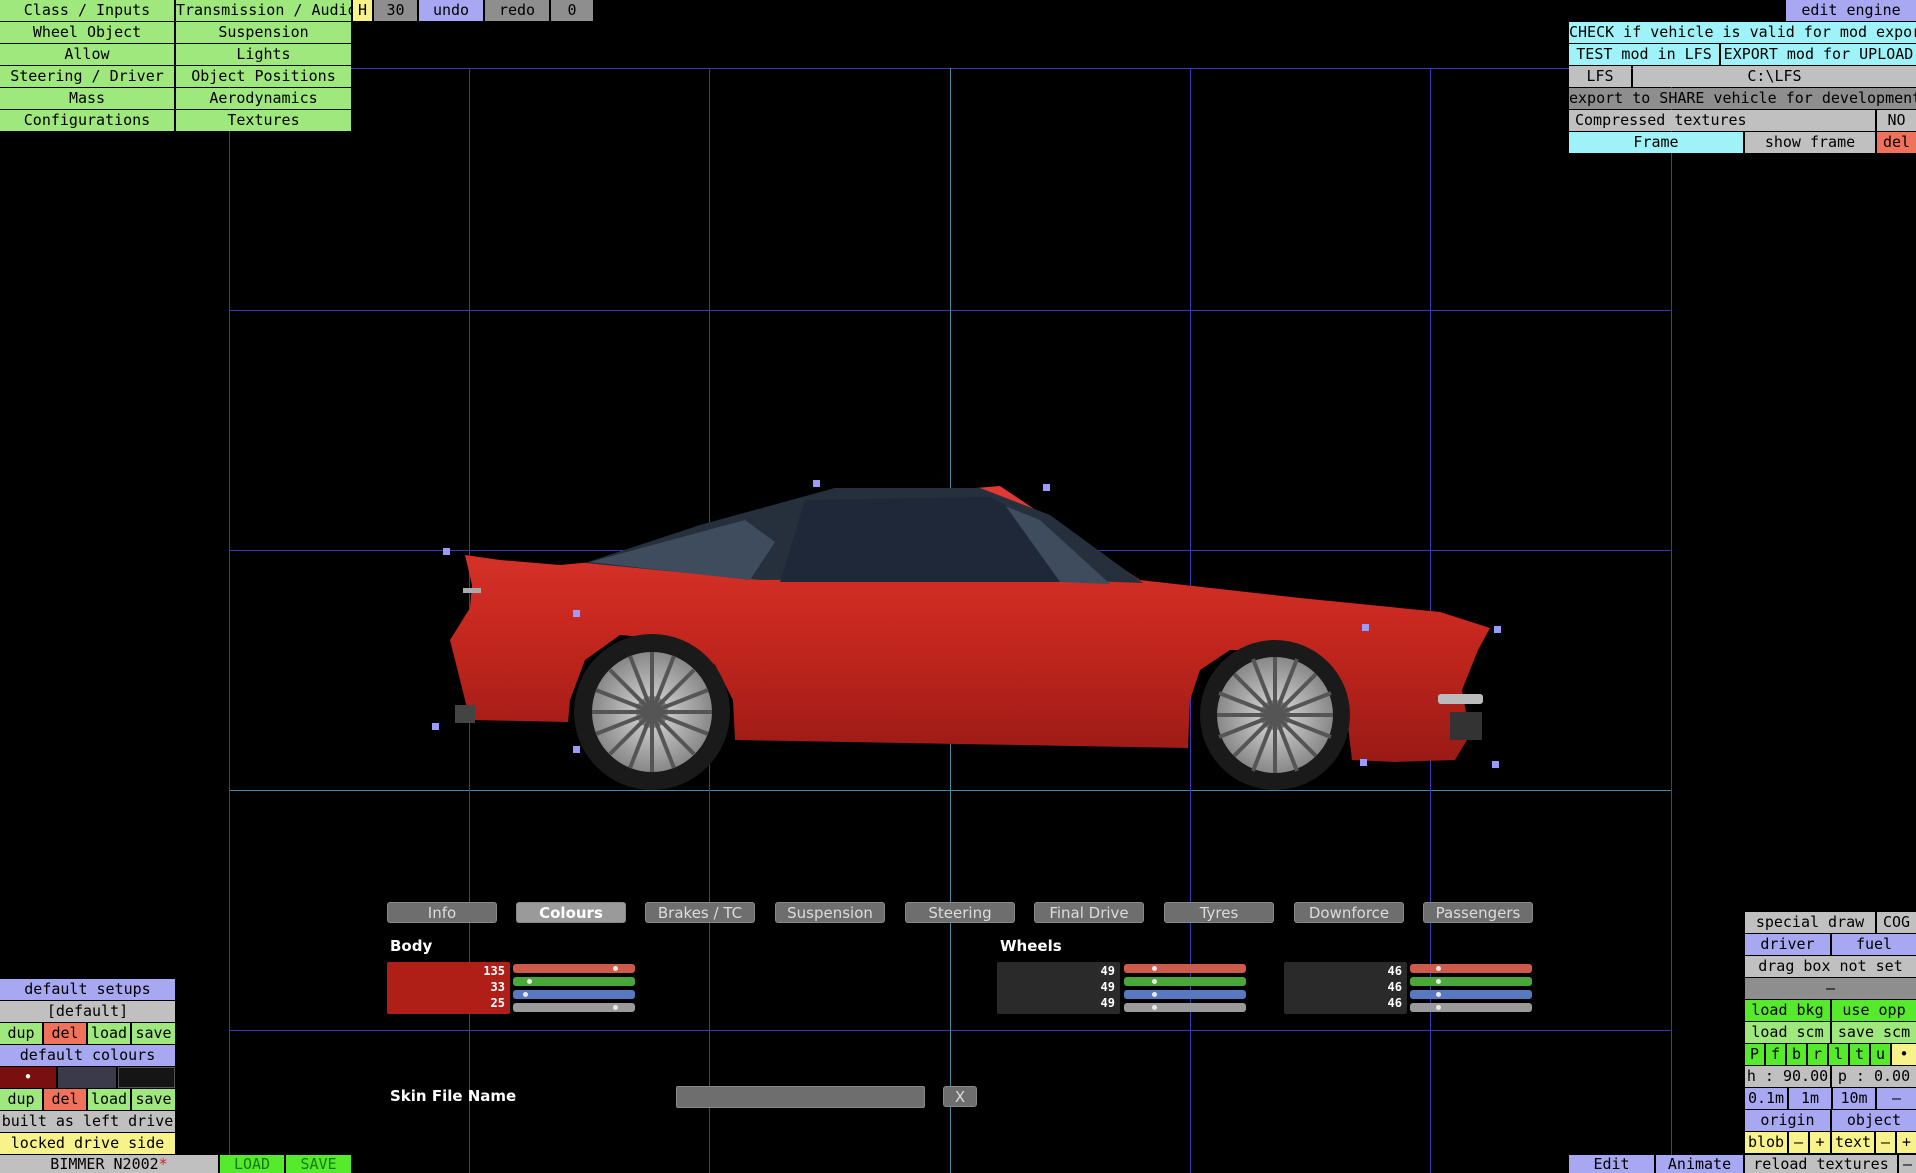 The width and height of the screenshot is (1916, 1173). I want to click on body-green-slider, so click(574, 981).